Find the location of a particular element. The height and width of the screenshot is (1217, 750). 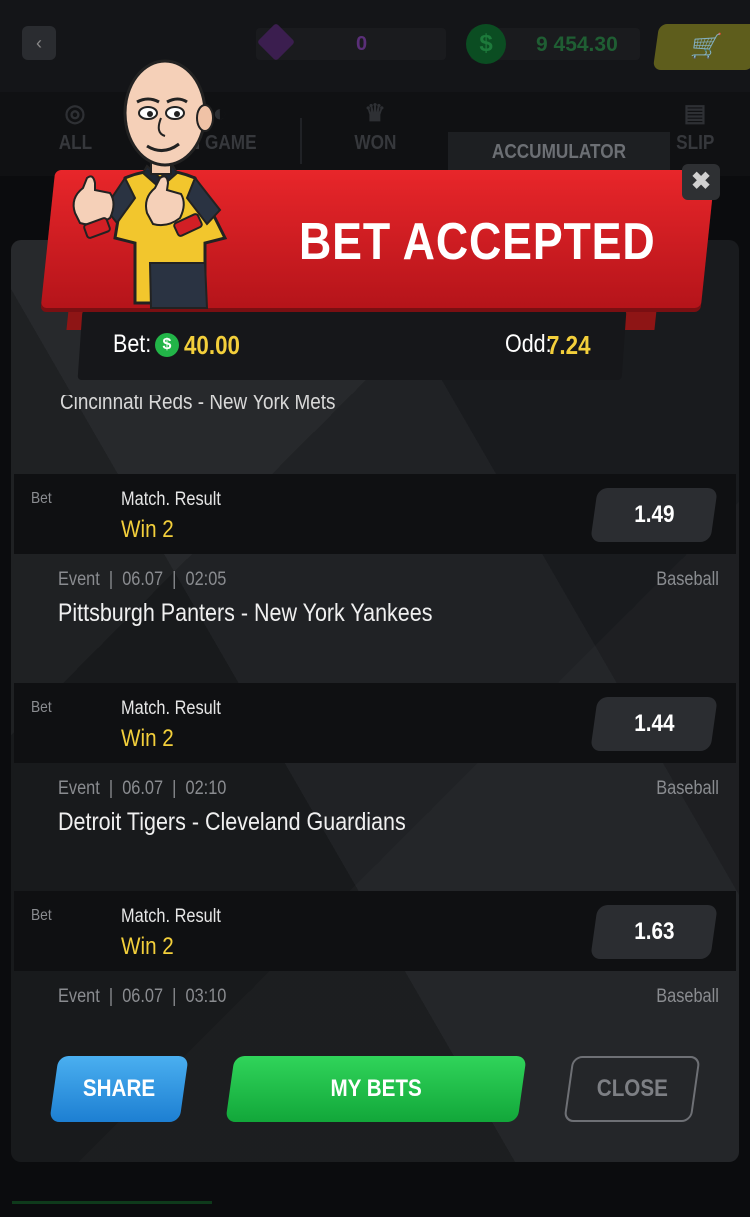

tab-divider is located at coordinates (301, 141).